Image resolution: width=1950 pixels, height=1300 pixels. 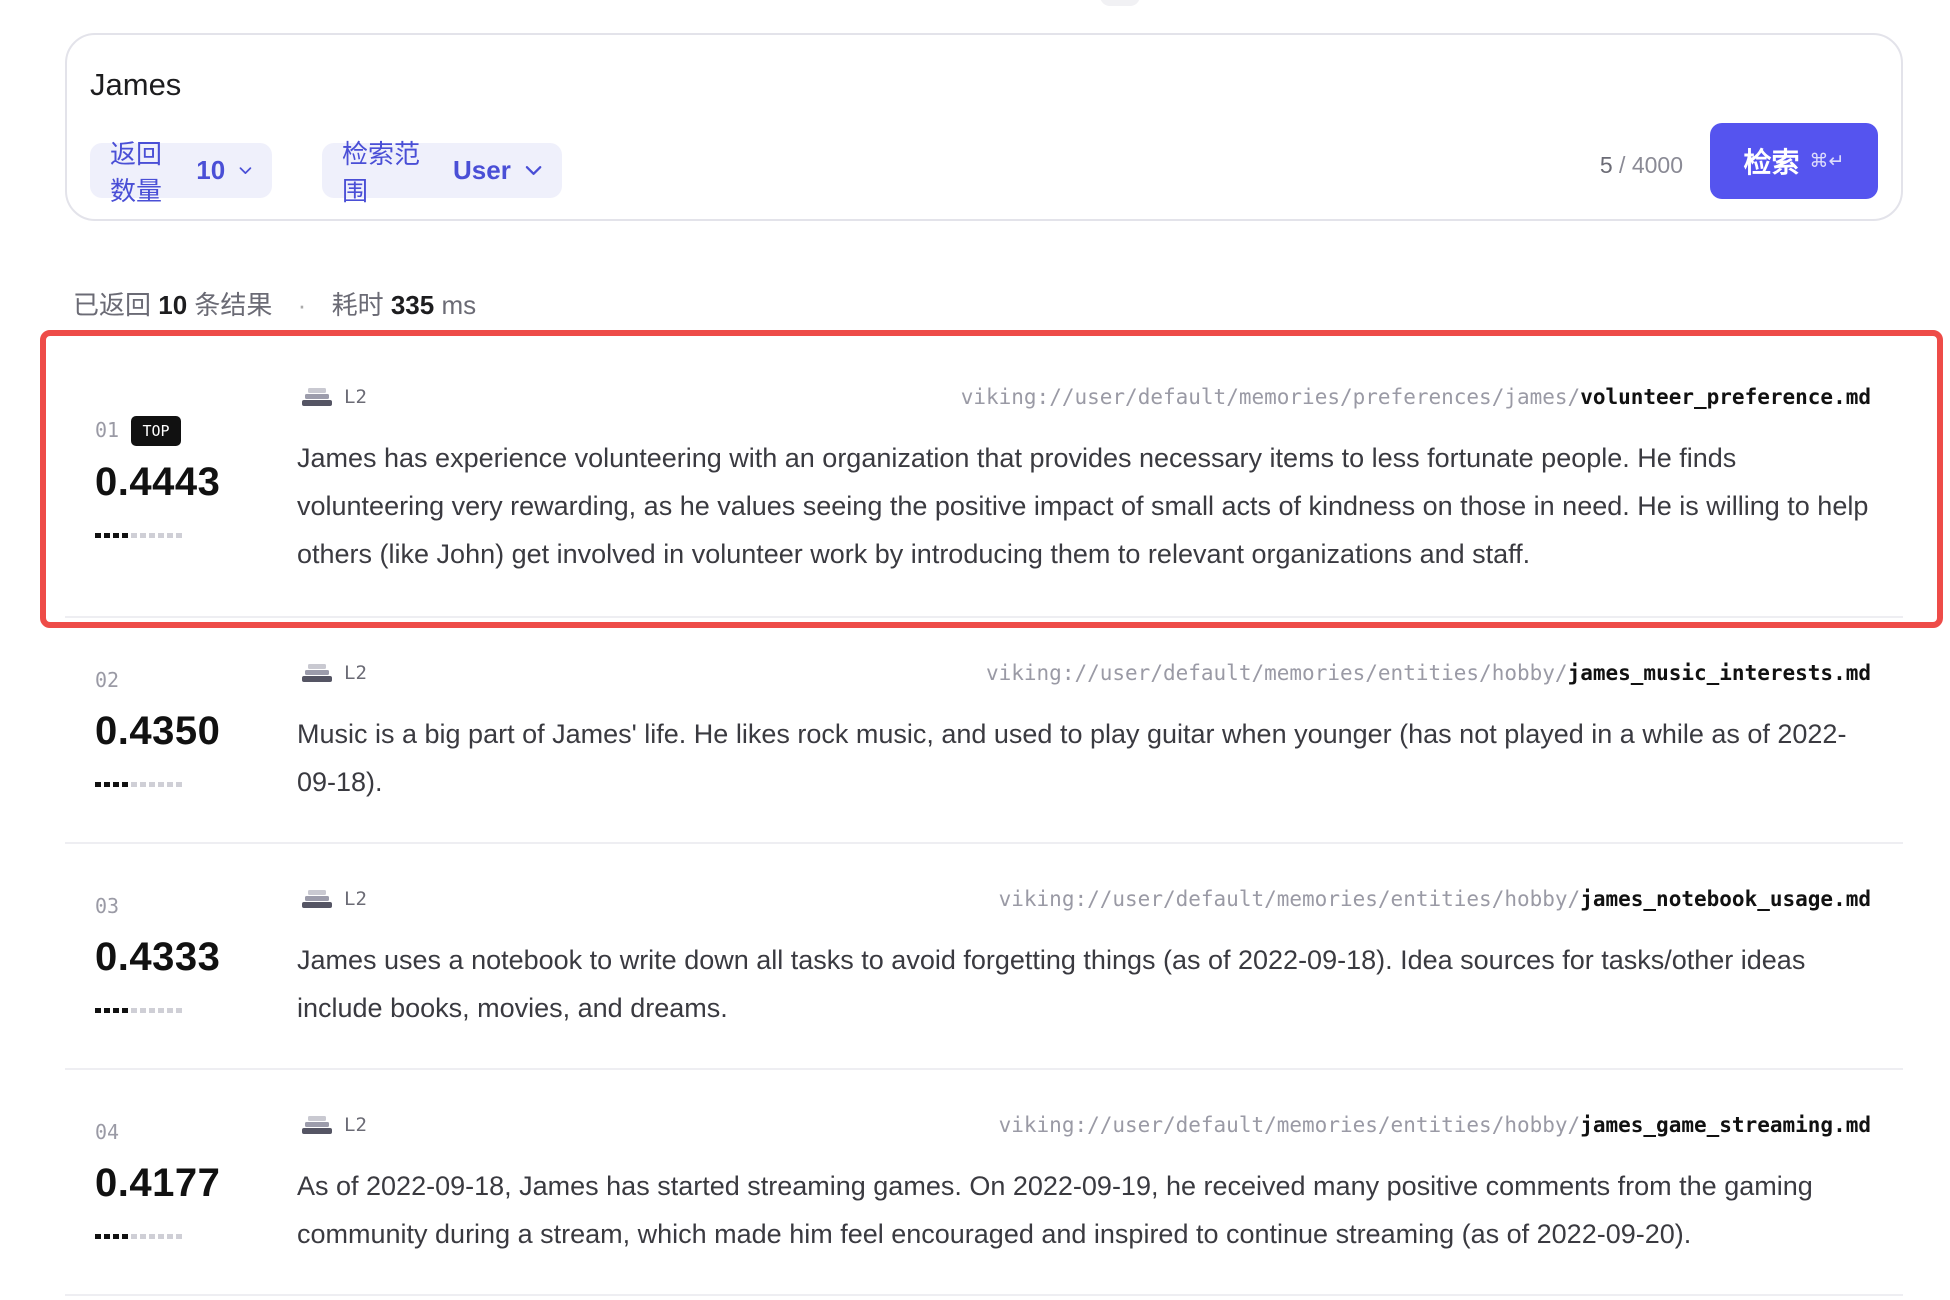 I want to click on summary-time-unit: ms, so click(x=459, y=305).